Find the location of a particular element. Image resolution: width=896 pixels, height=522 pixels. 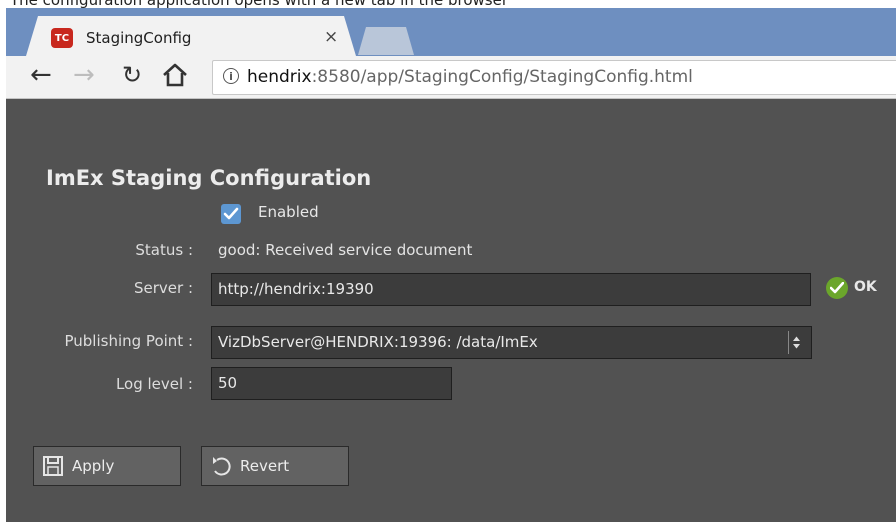

reload-icon: ↻ is located at coordinates (132, 75).